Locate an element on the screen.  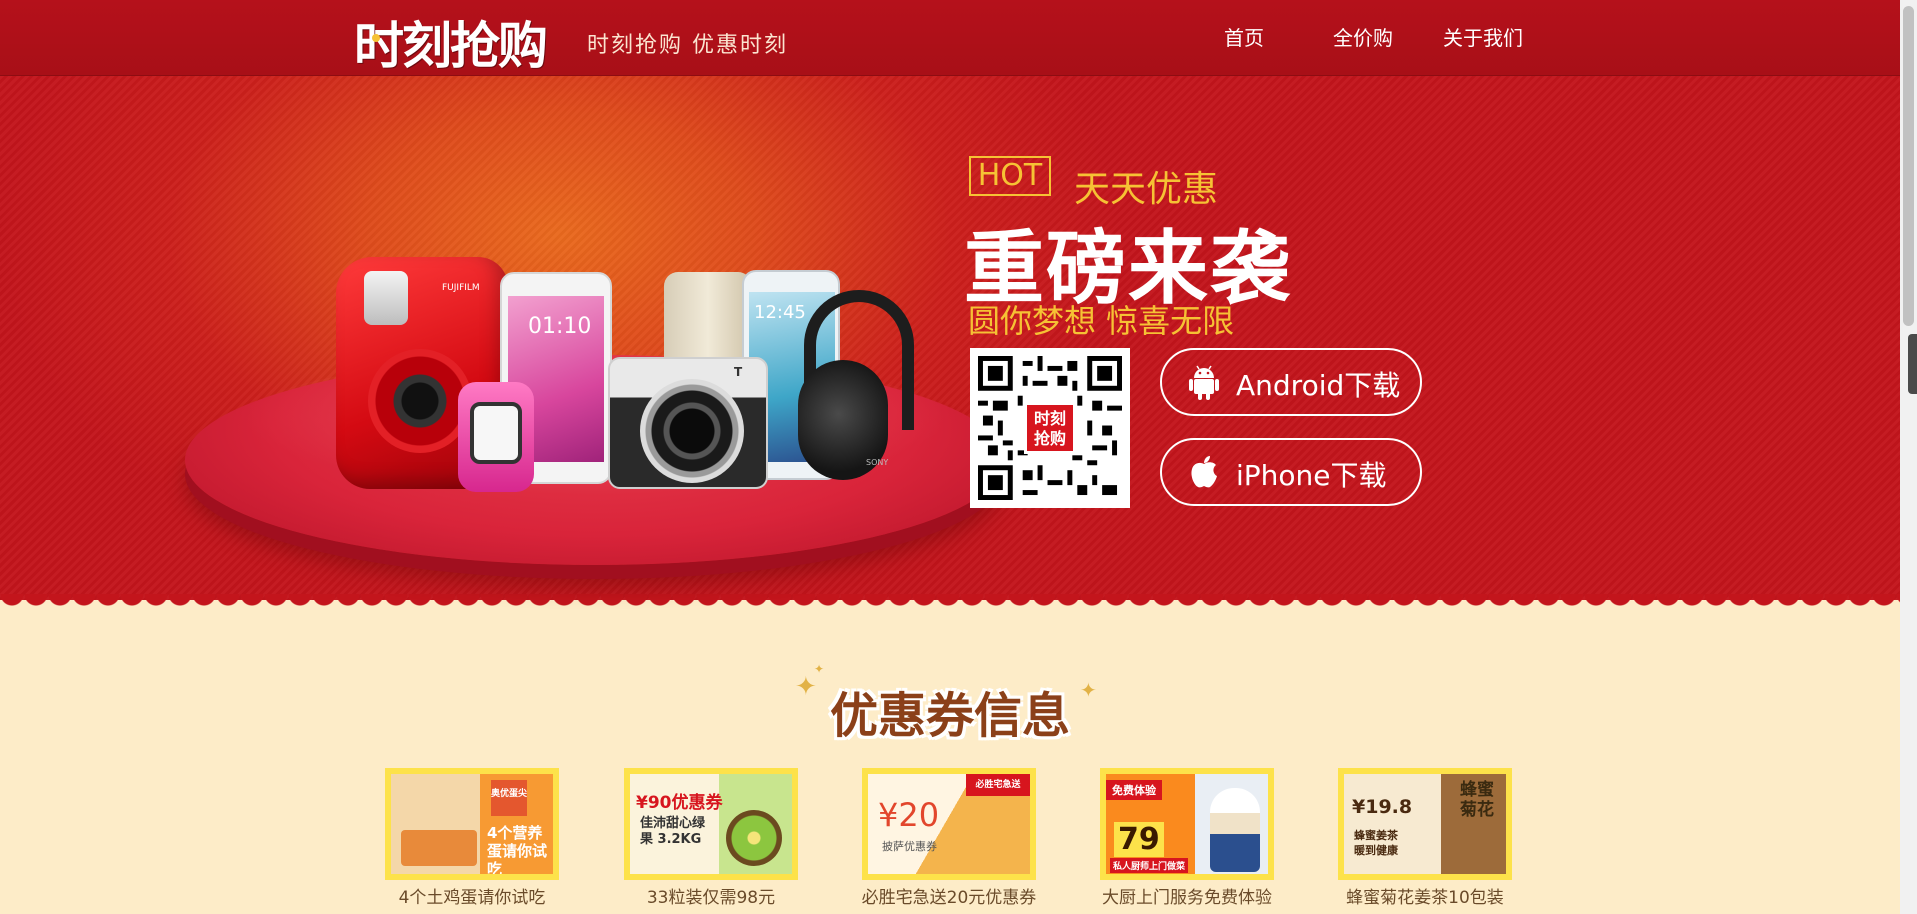
coupon-image: 奥优蛋尖 4个营养蛋请你试吃 is located at coordinates (472, 824).